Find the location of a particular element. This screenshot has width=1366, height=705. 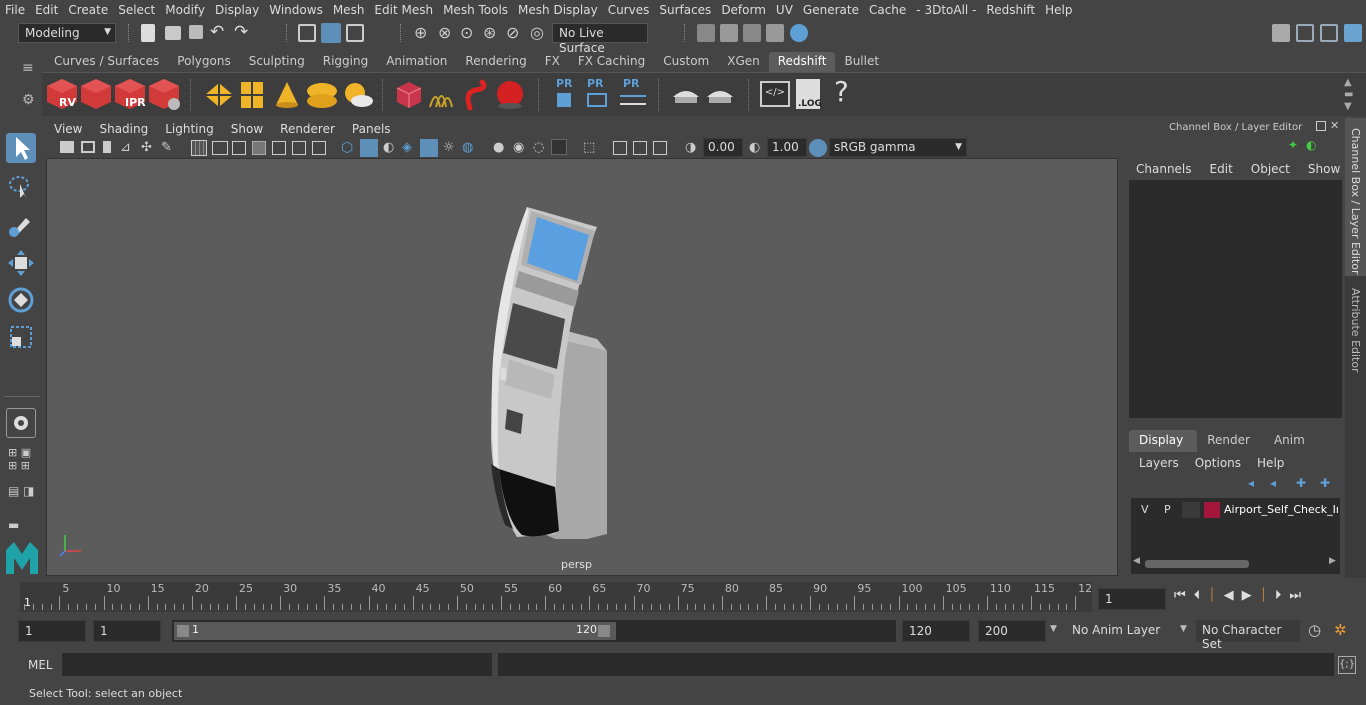

menu-mesh-display: Mesh Display is located at coordinates (558, 10).